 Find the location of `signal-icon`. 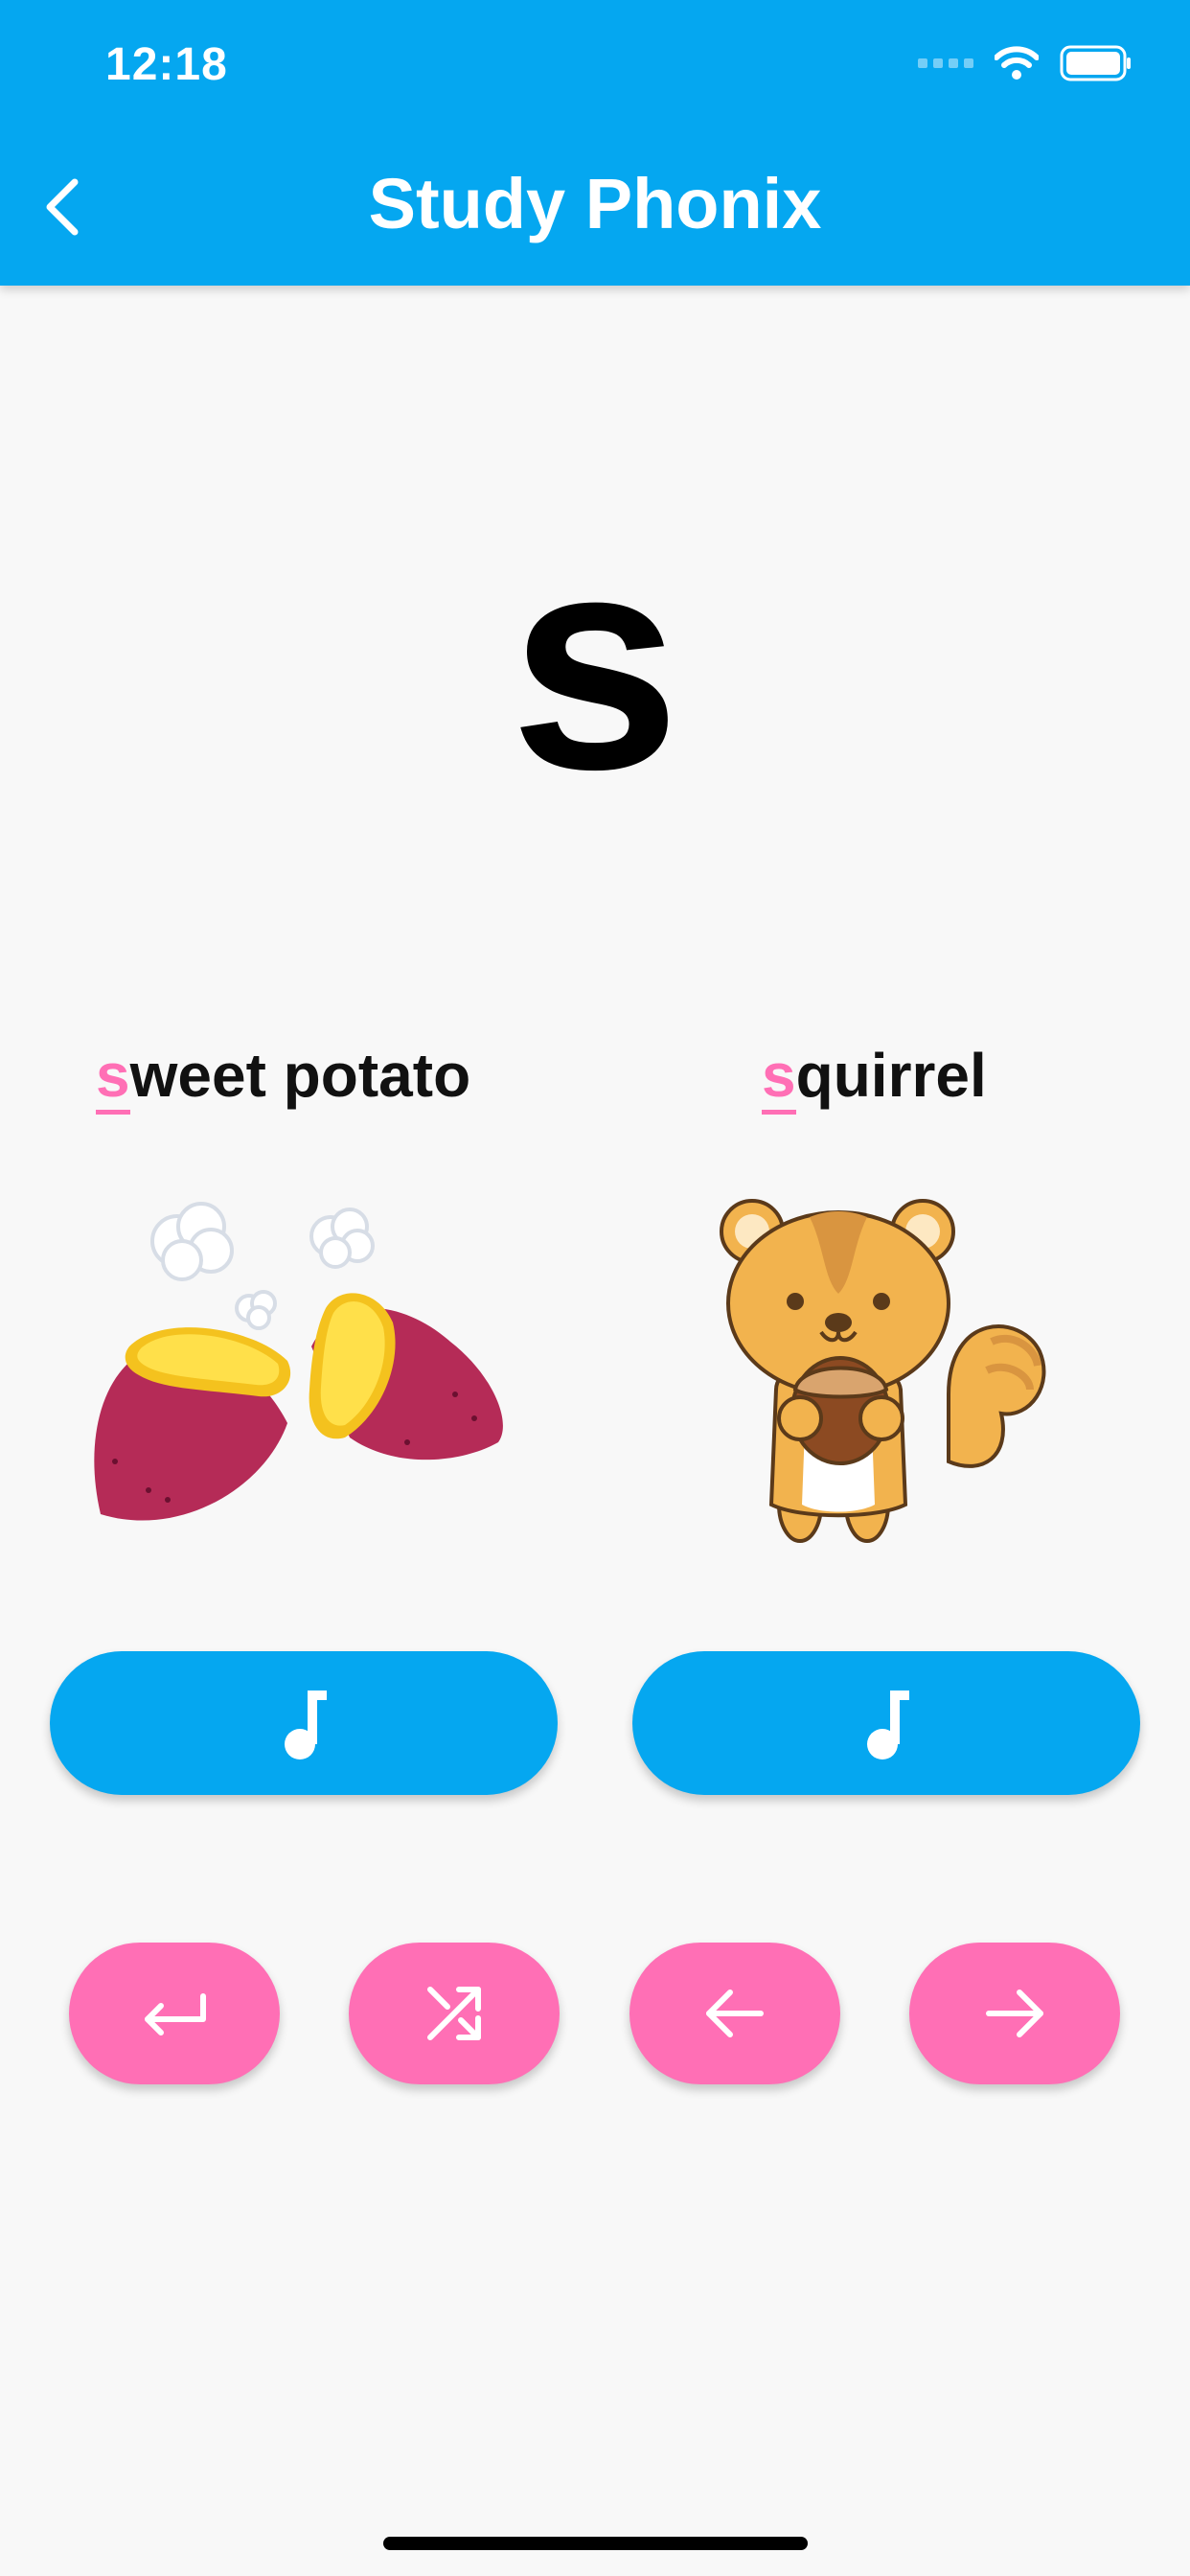

signal-icon is located at coordinates (946, 63).